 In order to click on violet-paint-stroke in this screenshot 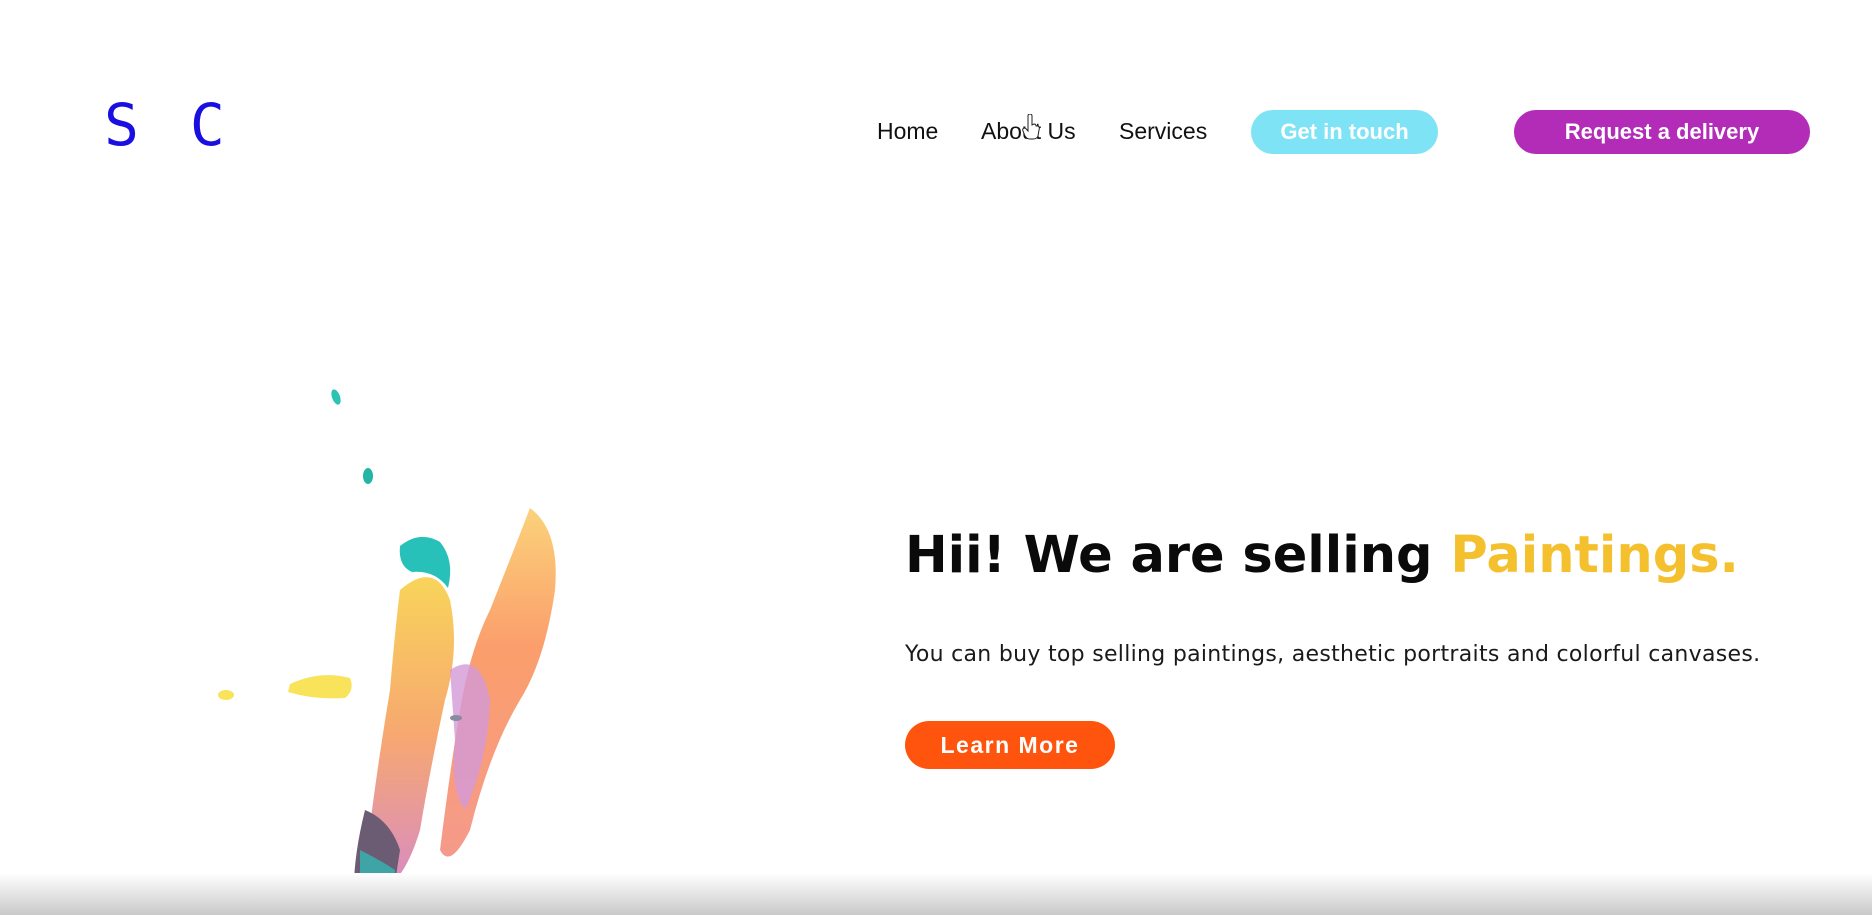, I will do `click(470, 737)`.